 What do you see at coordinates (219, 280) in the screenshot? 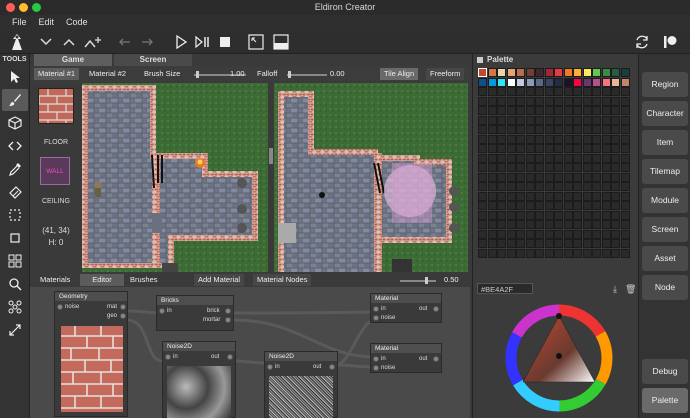
I see `add-material-button: Add Material` at bounding box center [219, 280].